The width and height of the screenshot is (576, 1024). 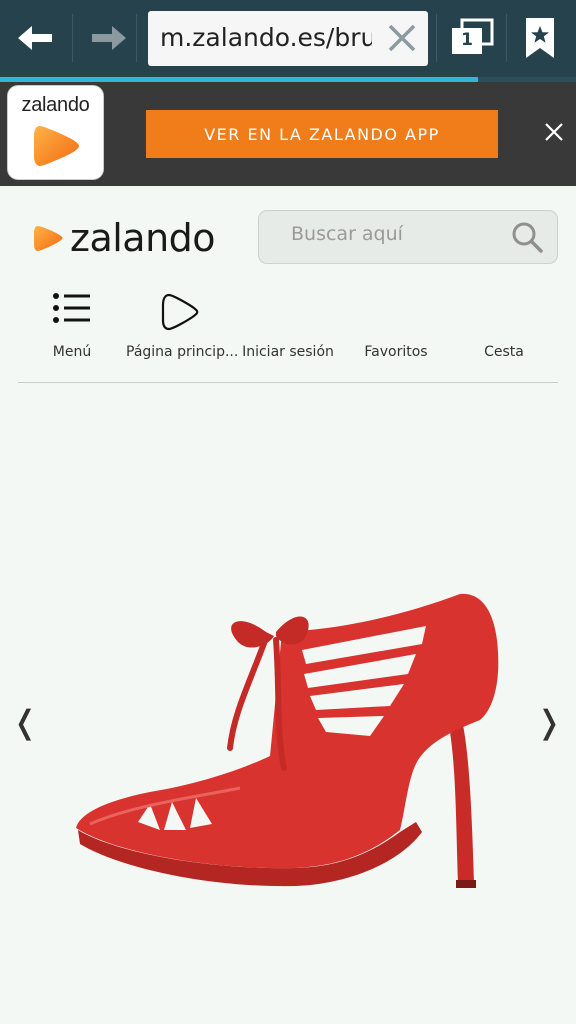 I want to click on nav-item-favorites: Favoritos, so click(x=396, y=334).